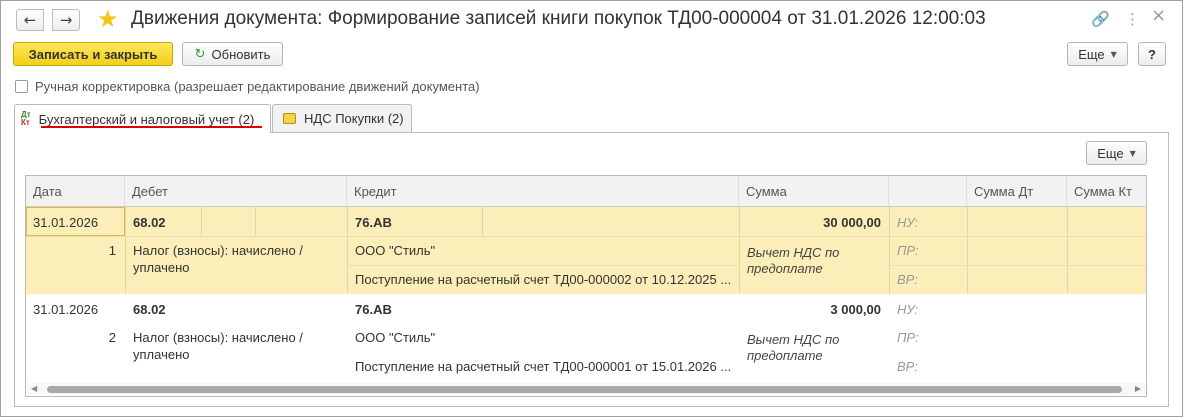 The height and width of the screenshot is (417, 1183). What do you see at coordinates (543, 191) in the screenshot?
I see `column-header-credit: Кредит` at bounding box center [543, 191].